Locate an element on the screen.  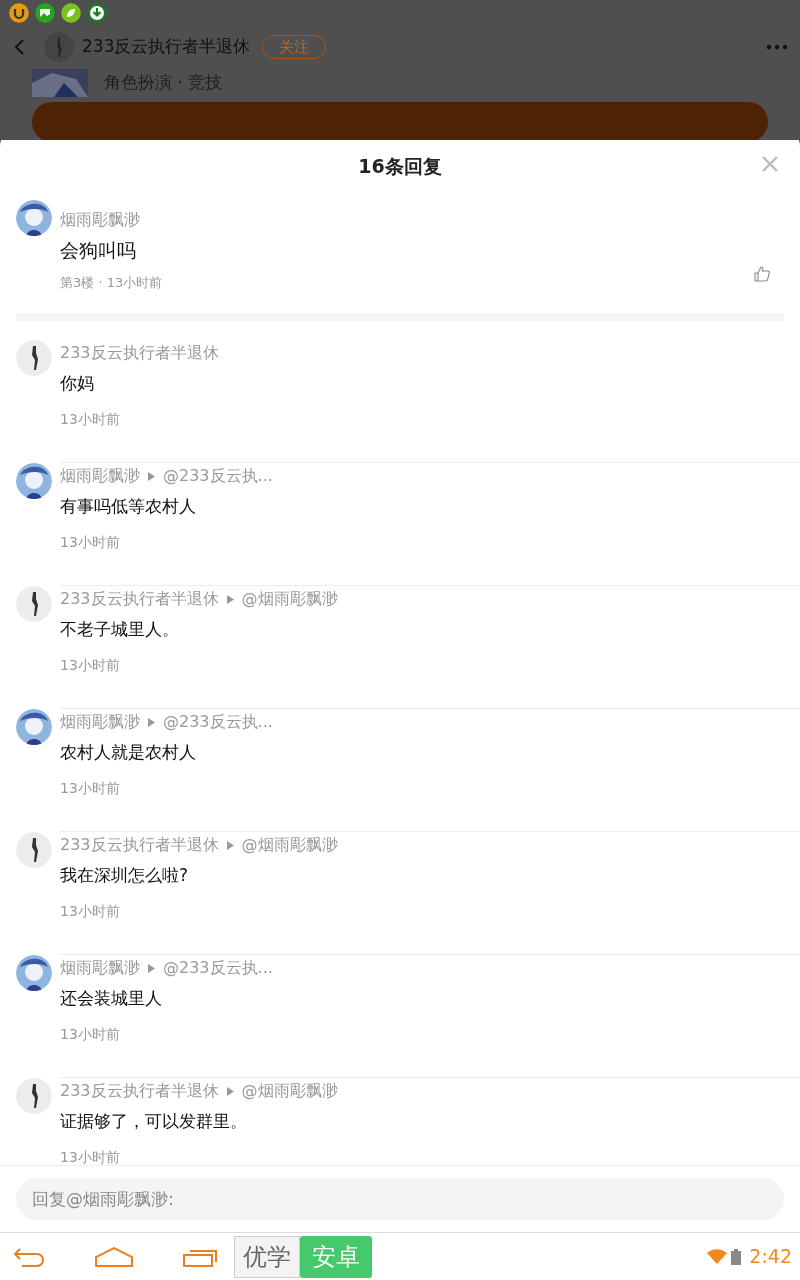
reply-text: 我在深圳怎么啦? is located at coordinates (125, 875).